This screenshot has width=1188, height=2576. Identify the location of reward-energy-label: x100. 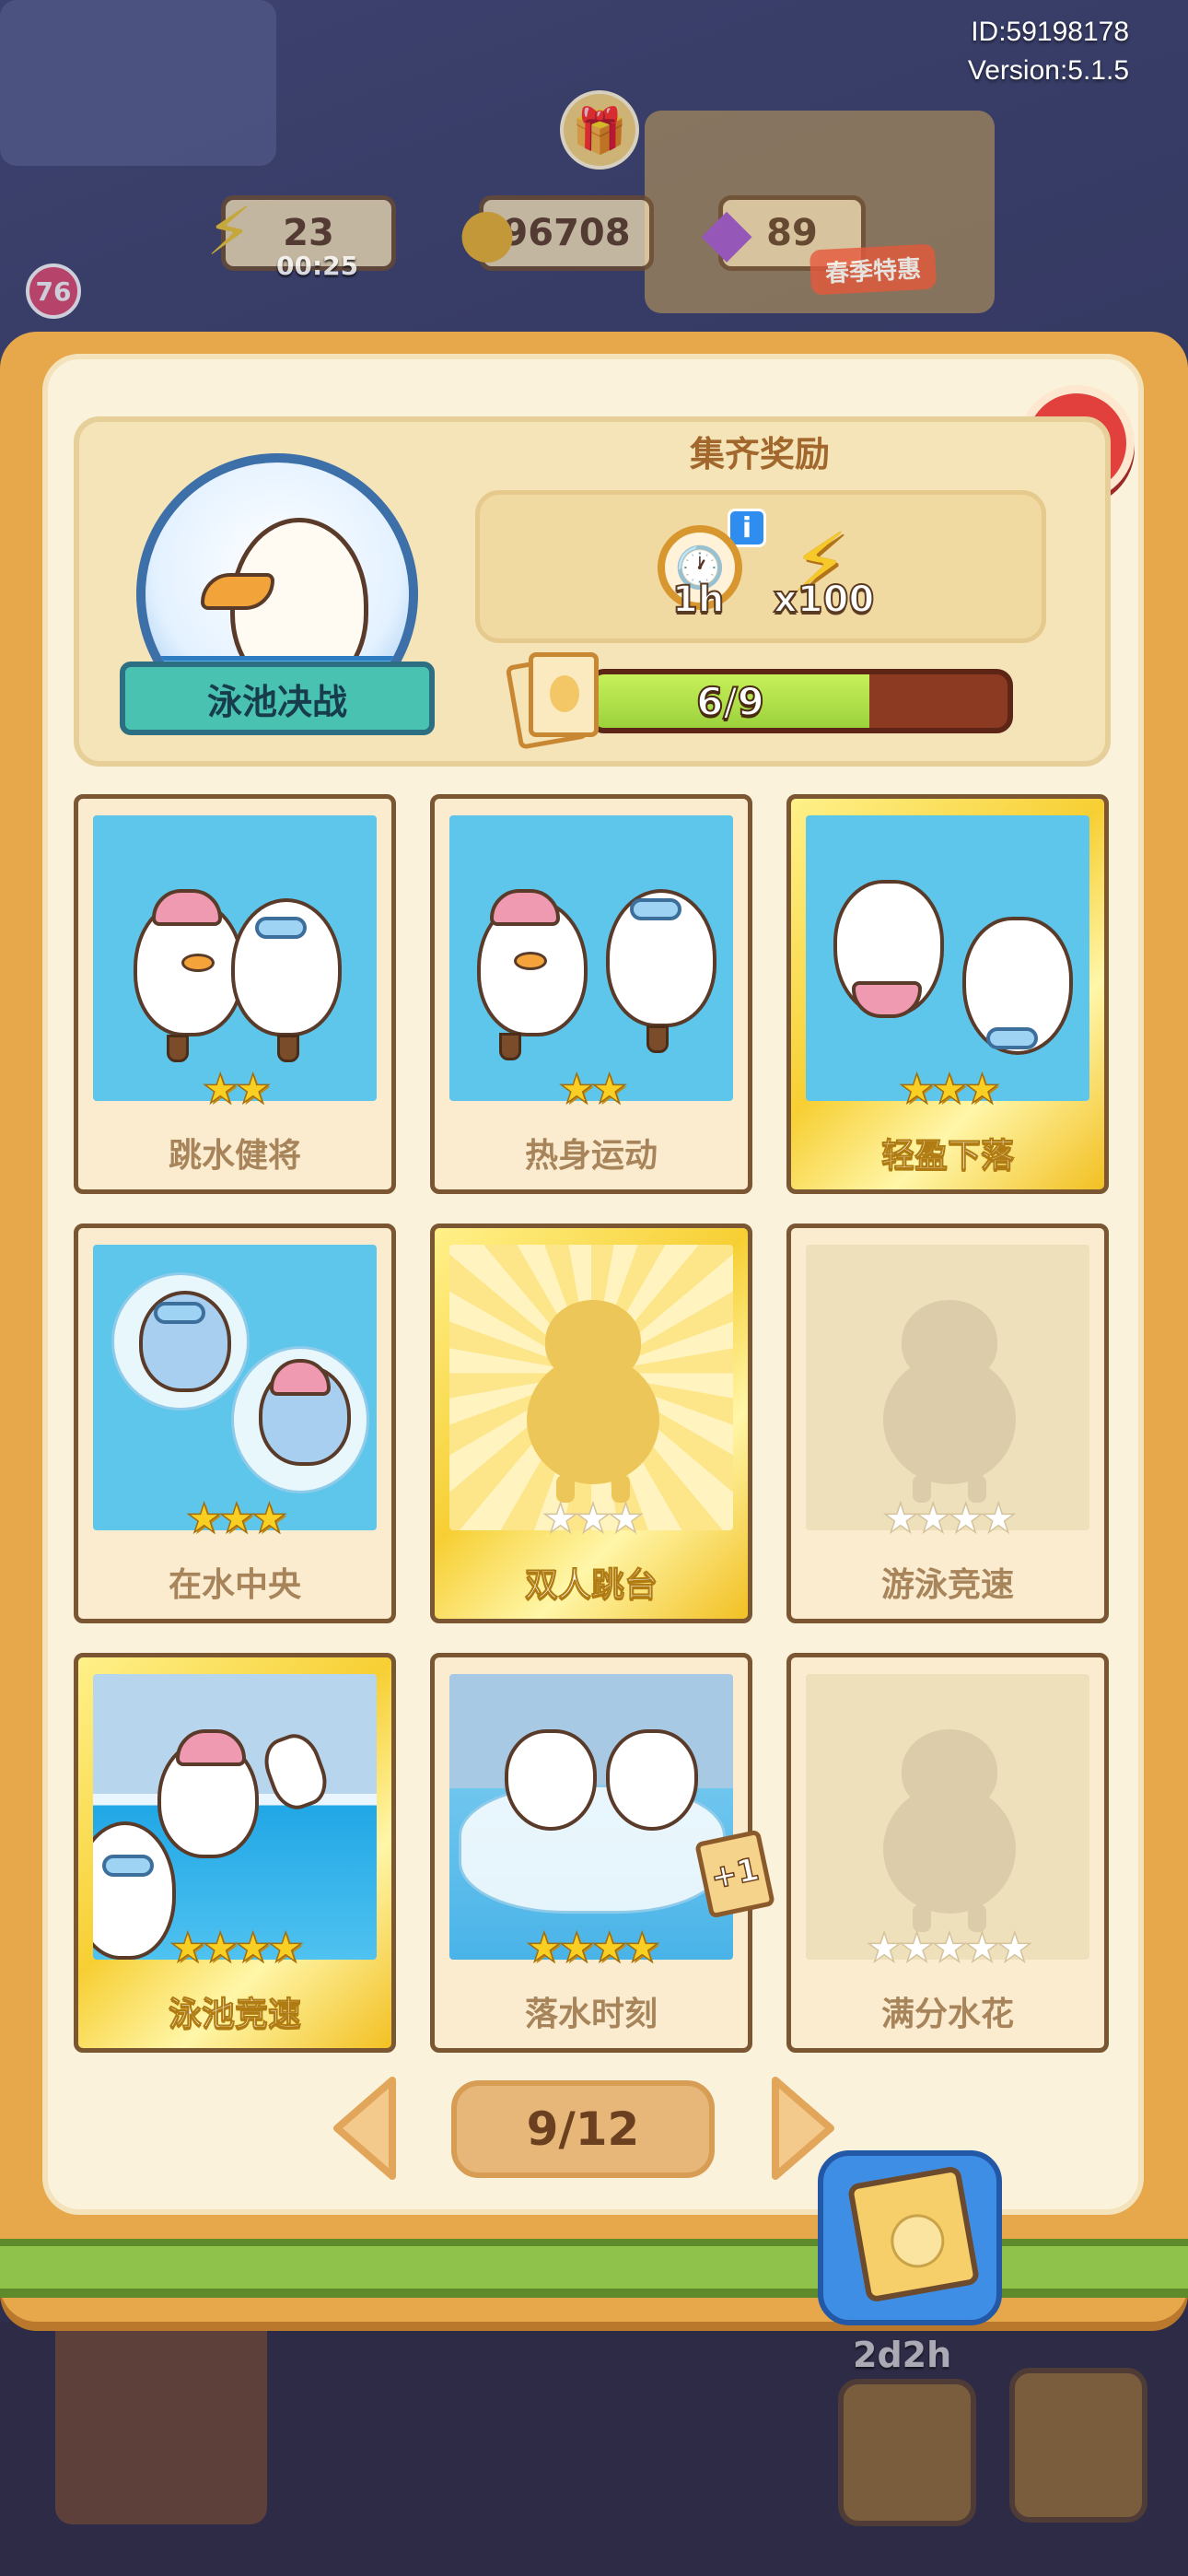
(824, 600).